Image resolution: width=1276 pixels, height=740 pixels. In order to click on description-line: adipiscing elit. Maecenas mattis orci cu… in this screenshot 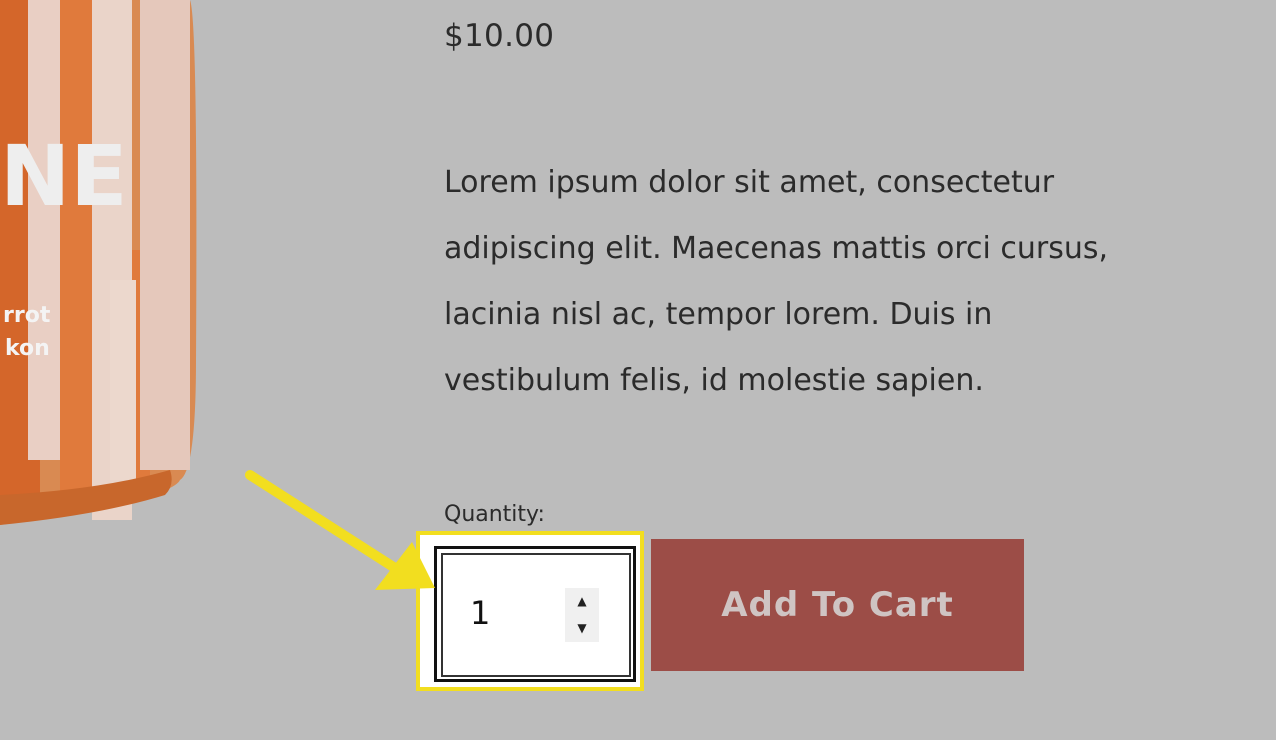, I will do `click(776, 248)`.